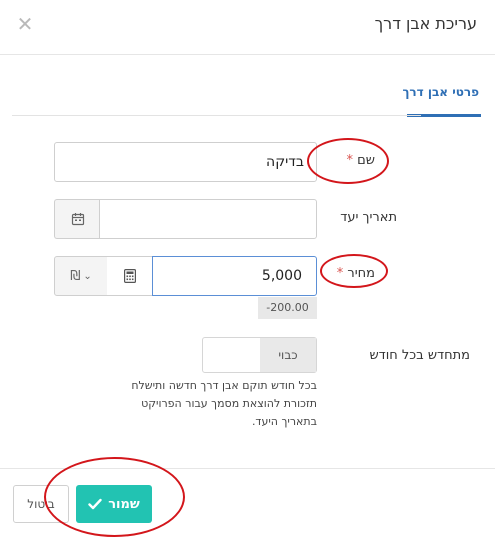 This screenshot has width=495, height=540. I want to click on header-divider, so click(247, 54).